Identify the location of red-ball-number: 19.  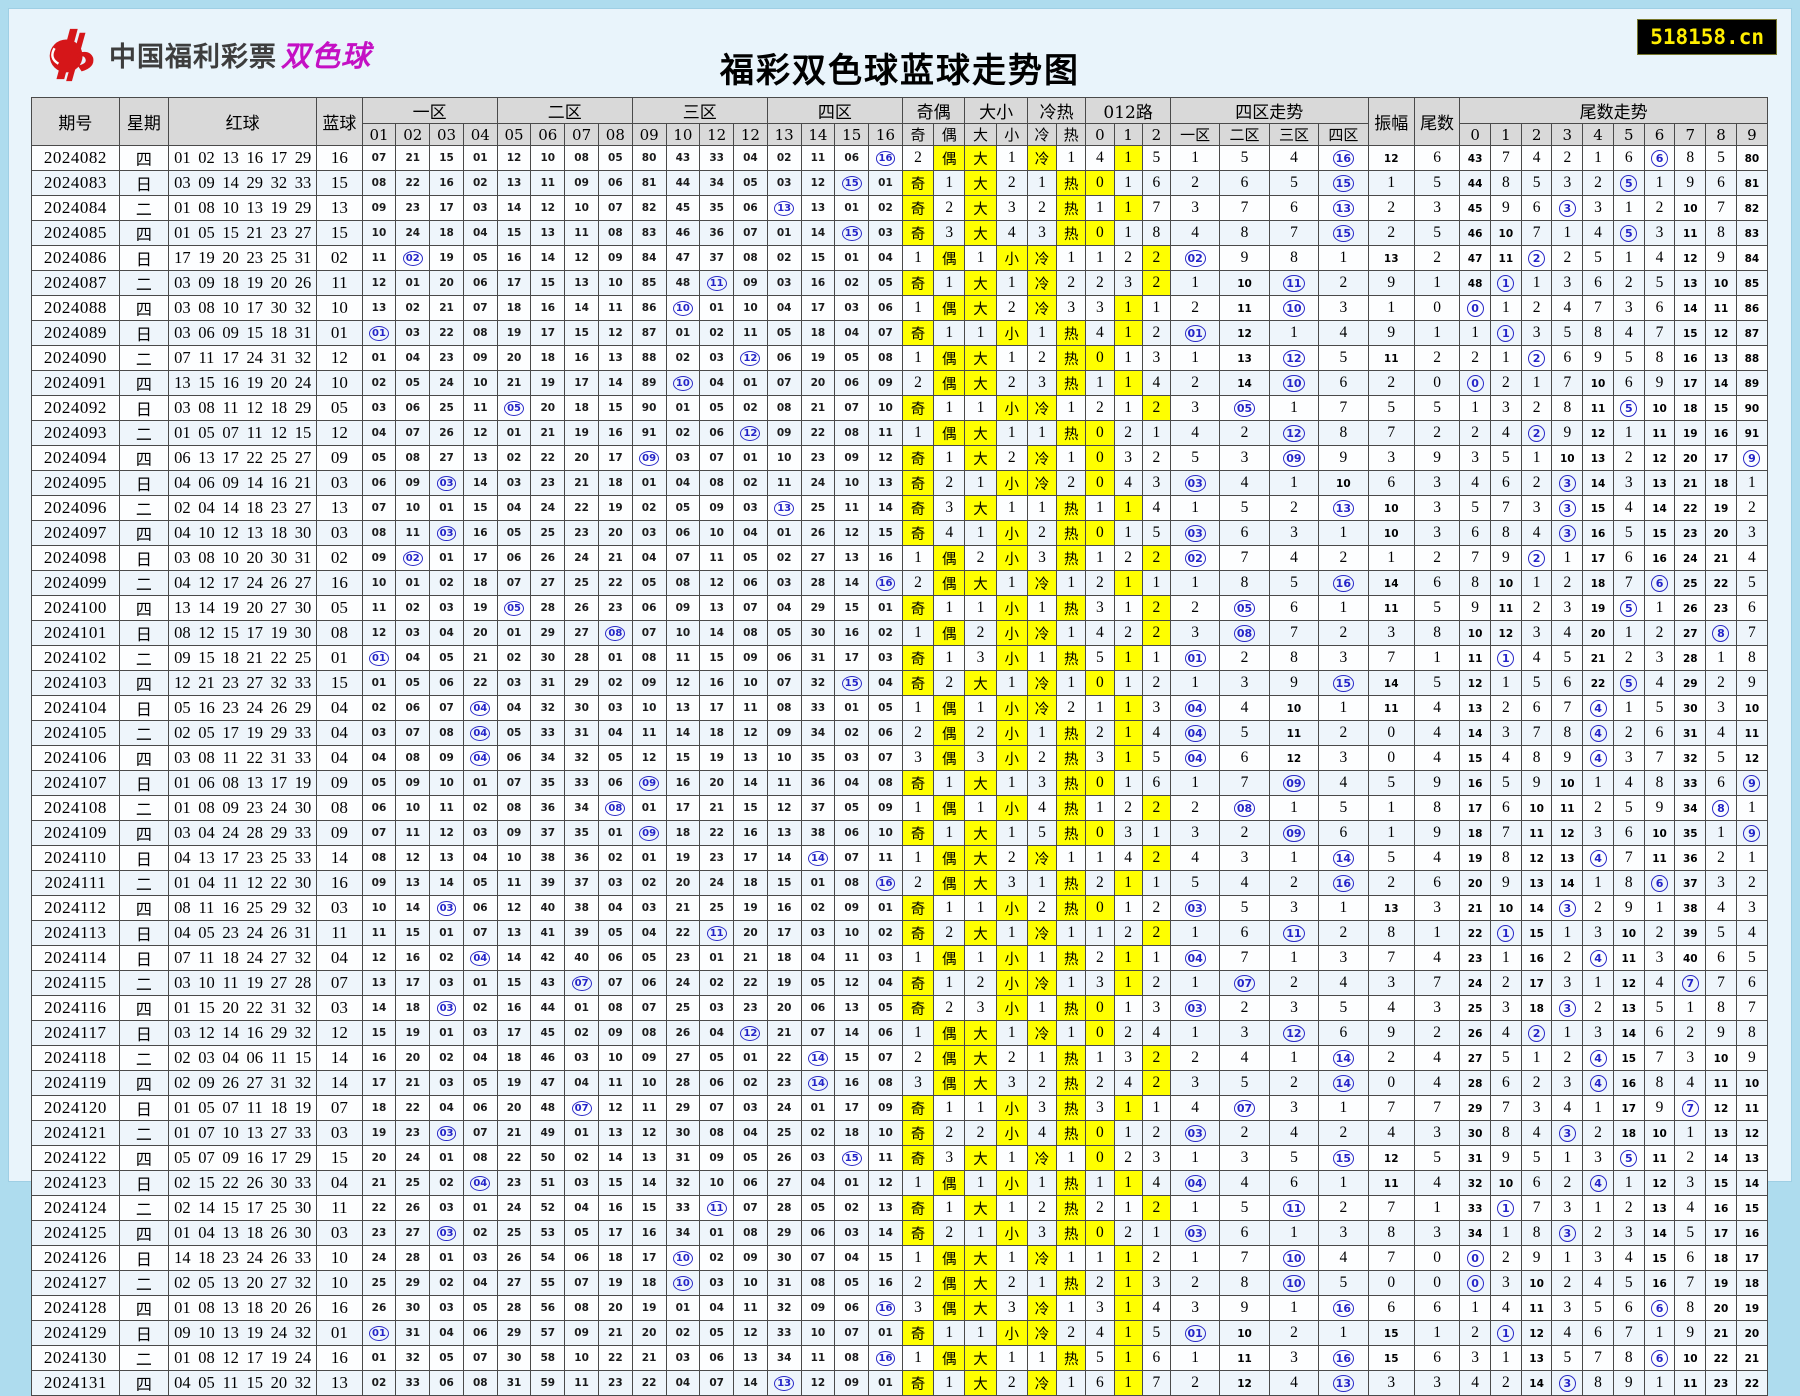
(279, 1357).